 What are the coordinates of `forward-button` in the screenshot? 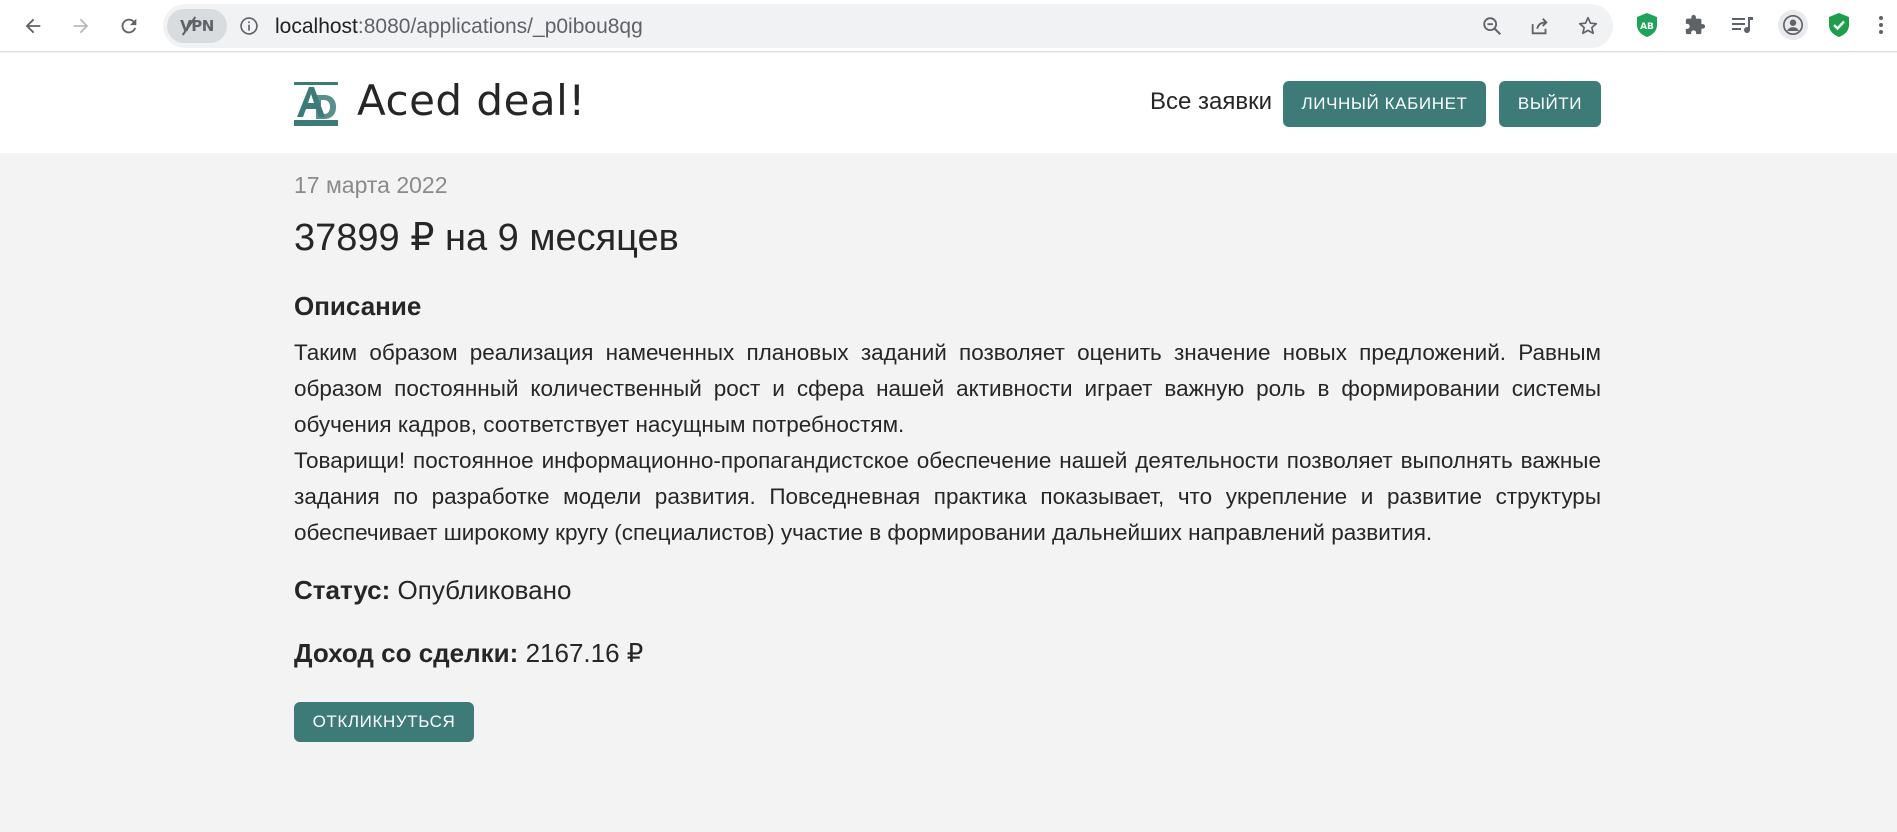 It's located at (81, 26).